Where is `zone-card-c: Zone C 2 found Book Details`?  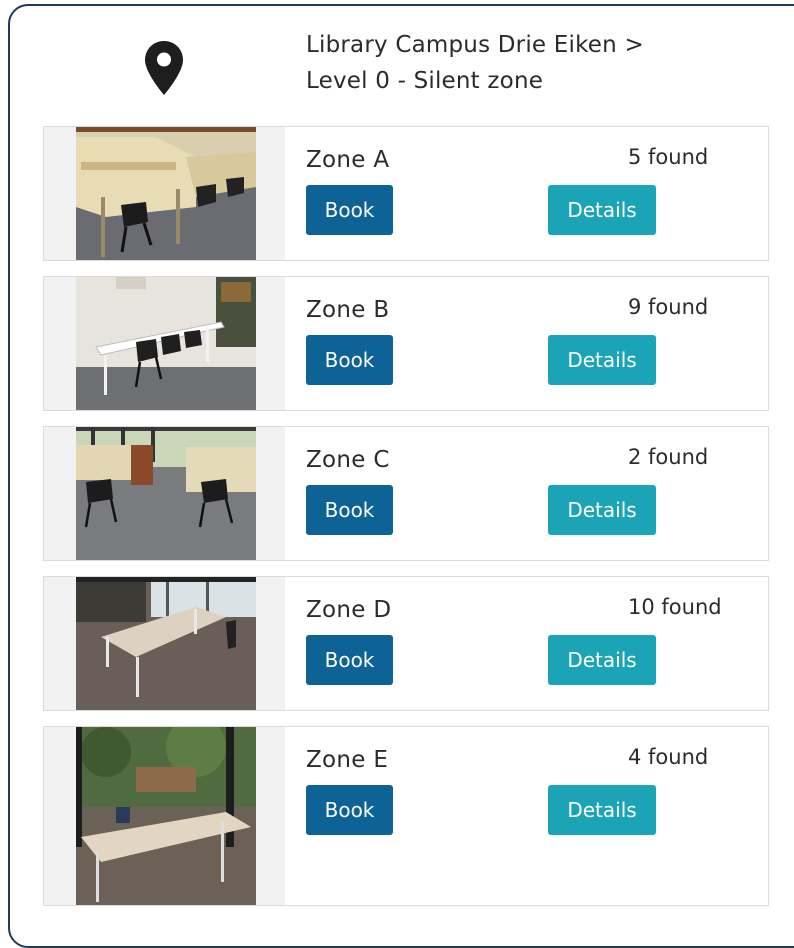 zone-card-c: Zone C 2 found Book Details is located at coordinates (406, 493).